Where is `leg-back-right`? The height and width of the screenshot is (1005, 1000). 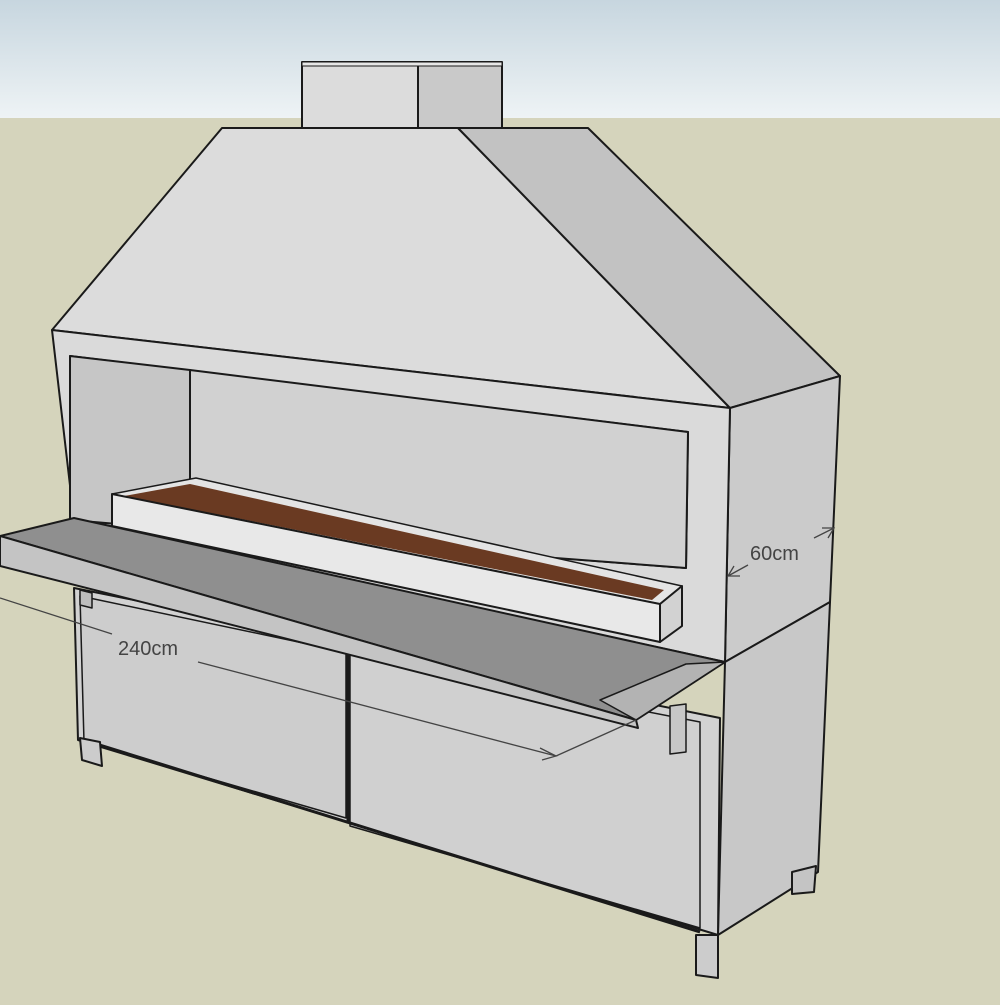 leg-back-right is located at coordinates (804, 880).